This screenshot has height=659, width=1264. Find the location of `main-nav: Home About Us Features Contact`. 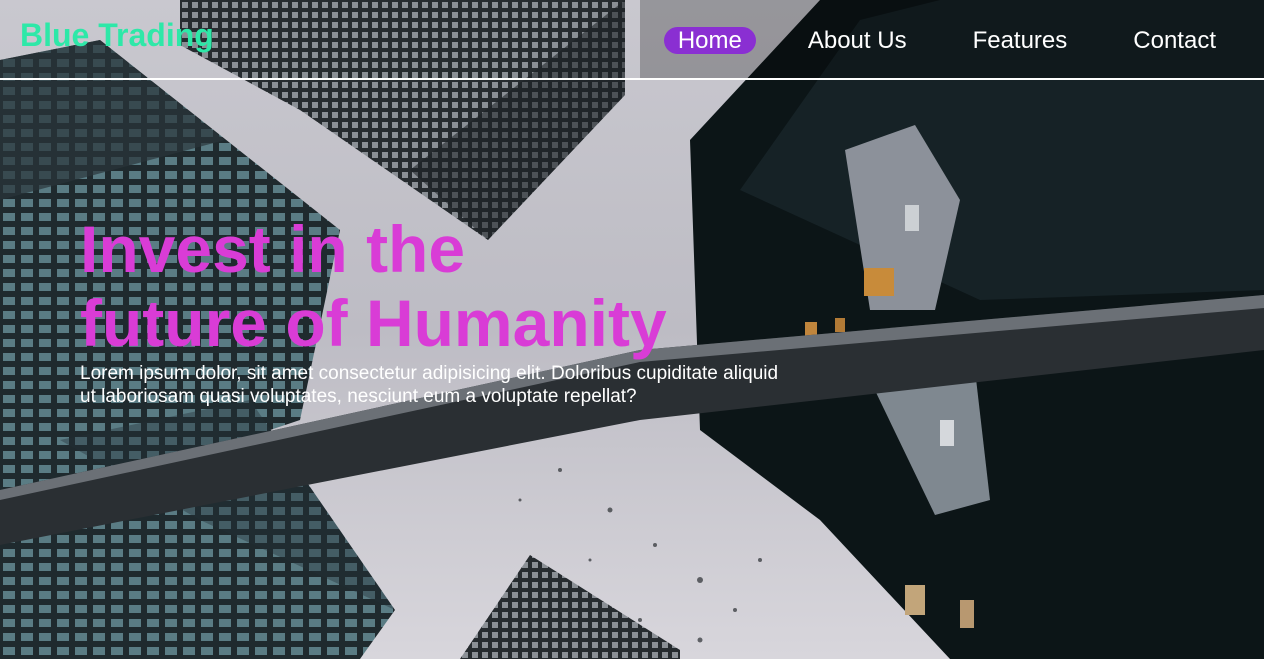

main-nav: Home About Us Features Contact is located at coordinates (946, 40).